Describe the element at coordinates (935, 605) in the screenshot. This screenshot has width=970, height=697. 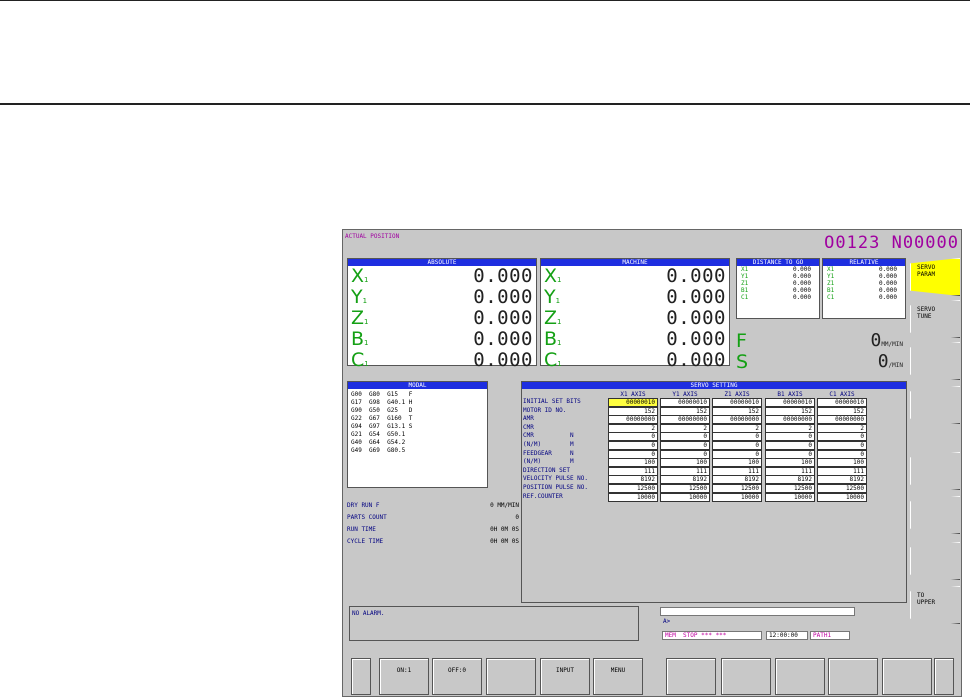
I see `side-softkey: TO UPPER` at that location.